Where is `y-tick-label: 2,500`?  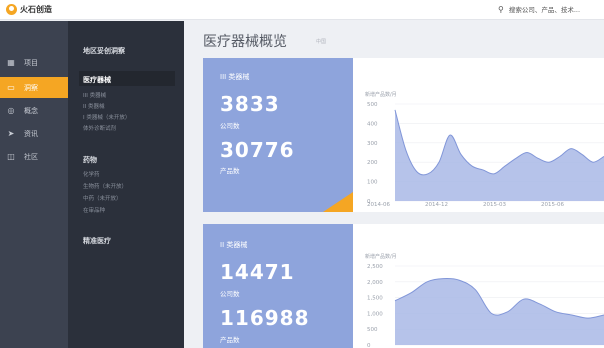 y-tick-label: 2,500 is located at coordinates (375, 267).